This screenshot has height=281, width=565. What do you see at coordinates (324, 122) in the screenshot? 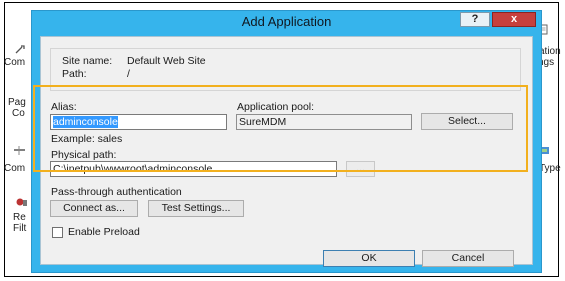
I see `application-pool-field: SureMDM` at bounding box center [324, 122].